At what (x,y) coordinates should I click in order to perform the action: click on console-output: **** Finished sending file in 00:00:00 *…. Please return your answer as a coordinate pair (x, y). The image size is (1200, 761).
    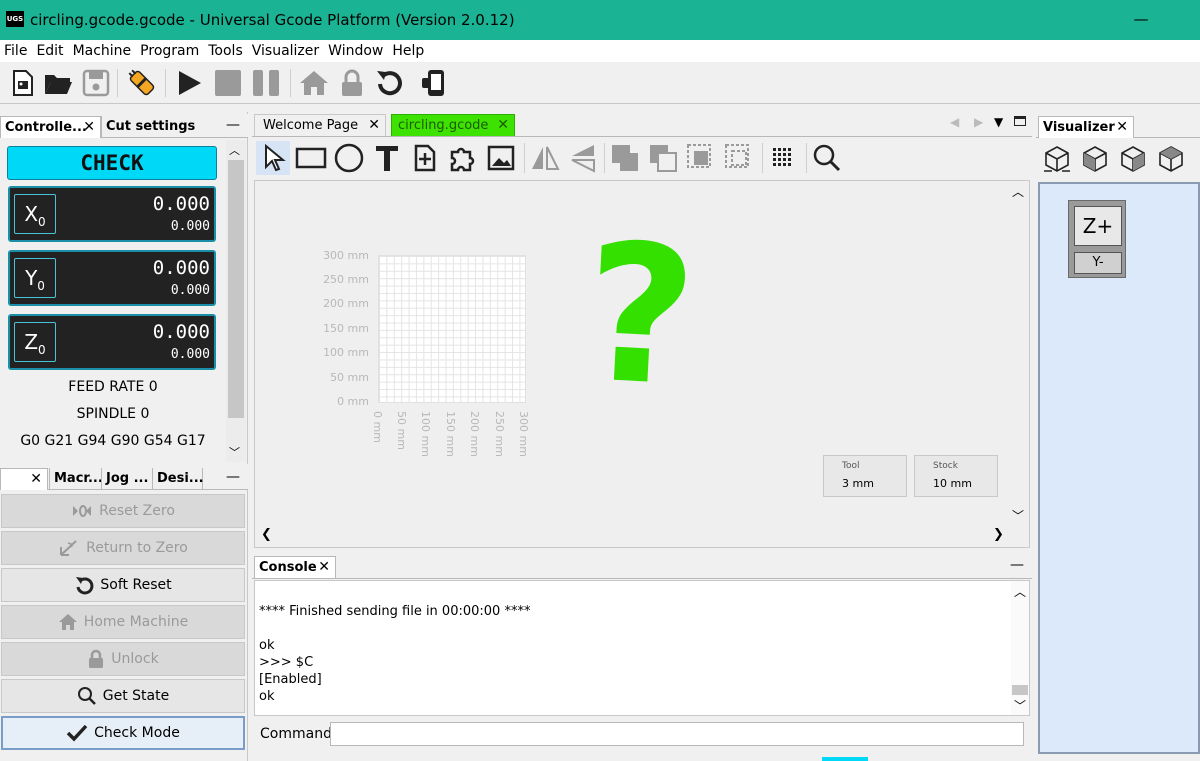
    Looking at the image, I should click on (642, 648).